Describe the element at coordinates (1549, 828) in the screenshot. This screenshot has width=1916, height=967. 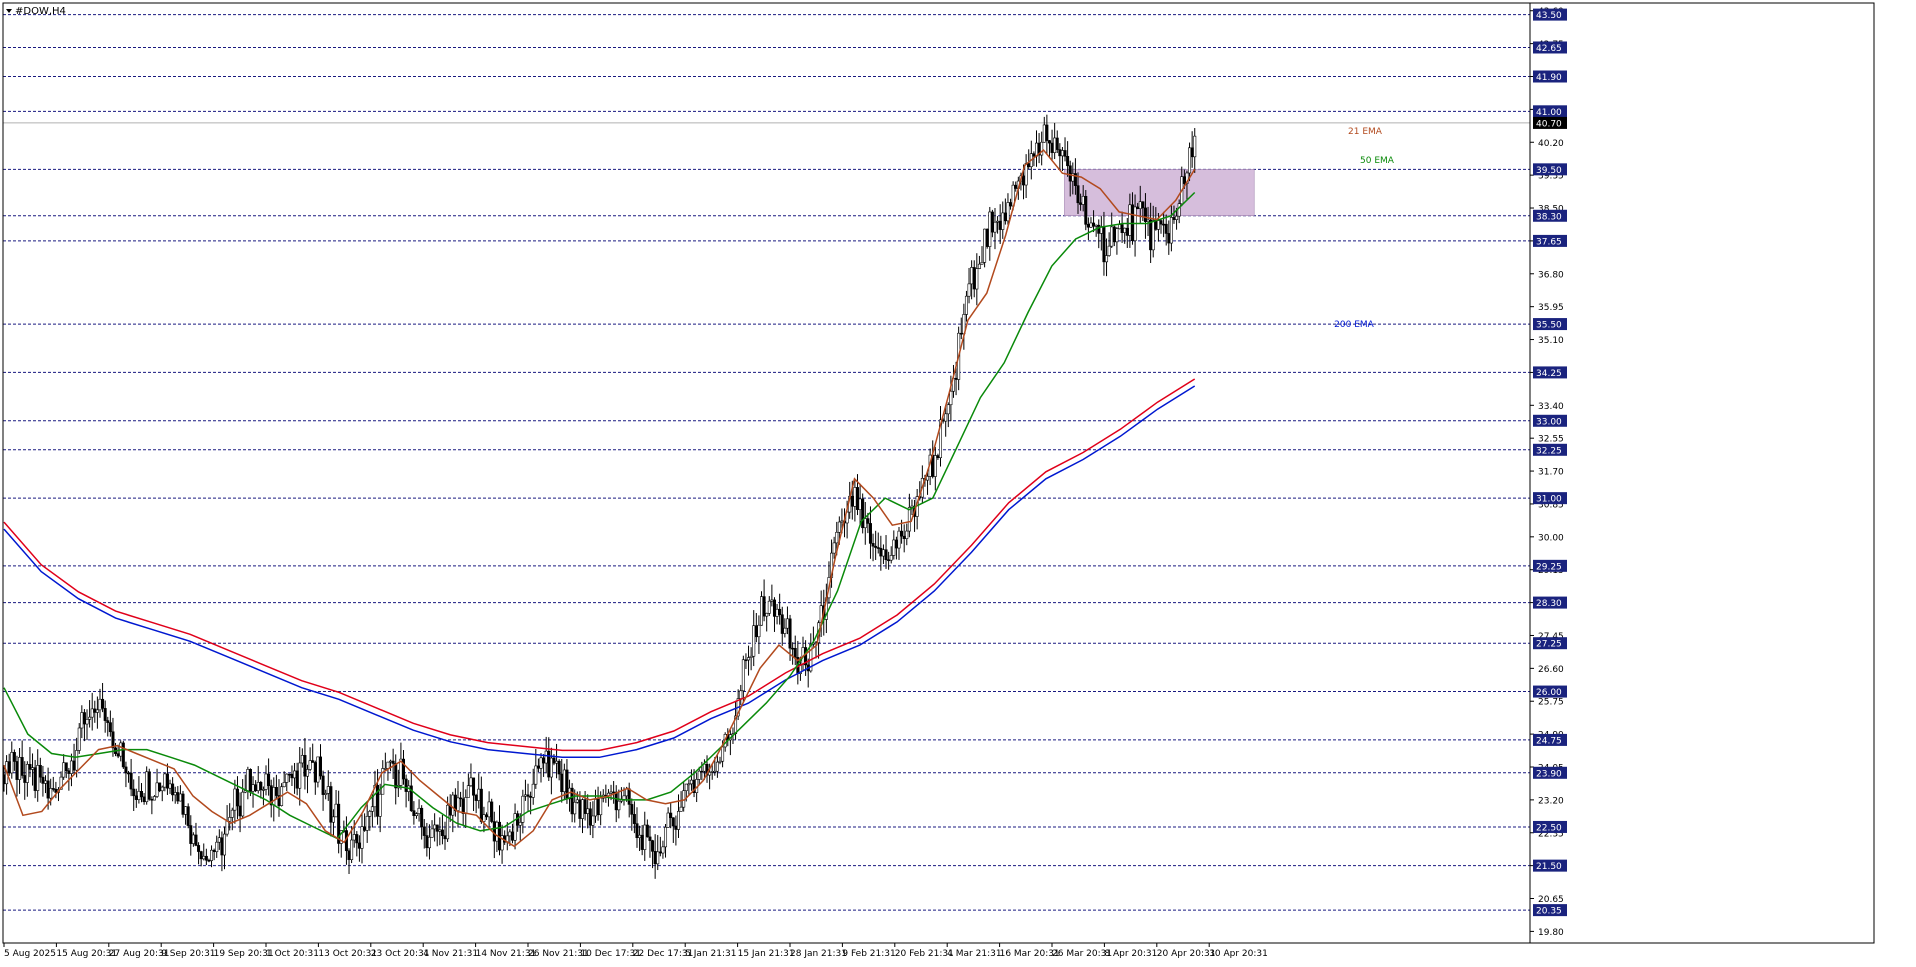
I see `level-price-tag-text: 22.50` at that location.